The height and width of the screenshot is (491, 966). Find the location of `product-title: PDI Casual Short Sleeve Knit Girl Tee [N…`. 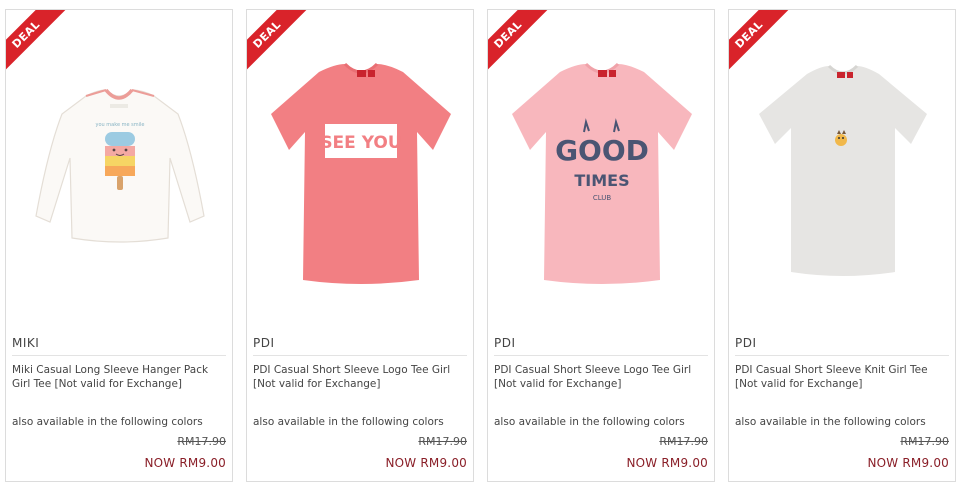

product-title: PDI Casual Short Sleeve Knit Girl Tee [N… is located at coordinates (842, 377).